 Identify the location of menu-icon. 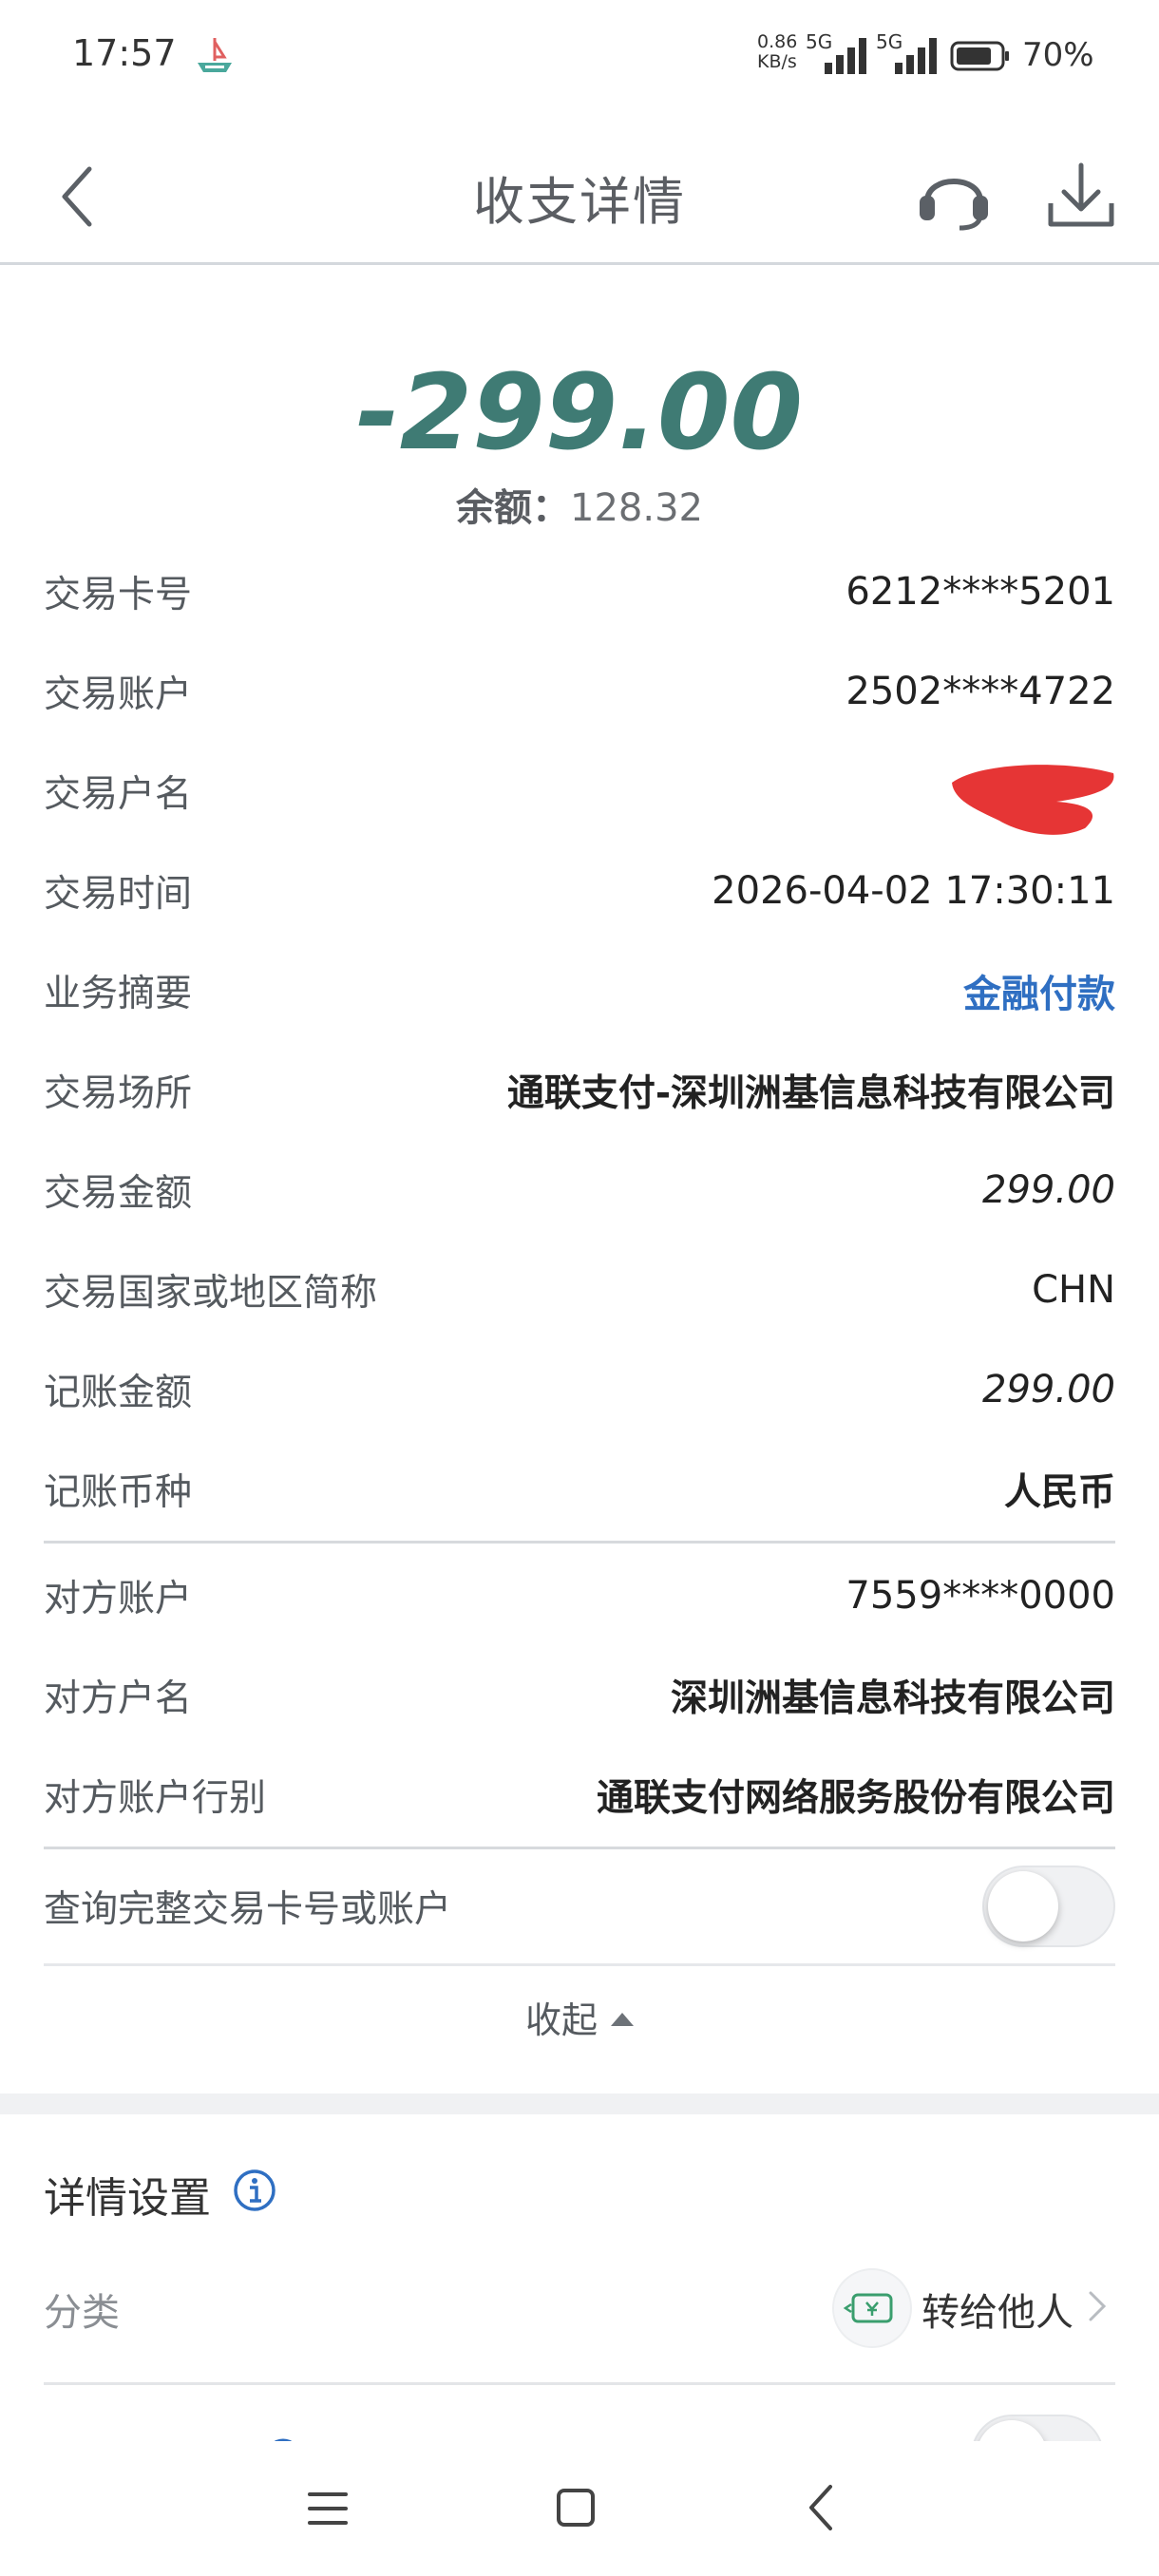
(328, 2509).